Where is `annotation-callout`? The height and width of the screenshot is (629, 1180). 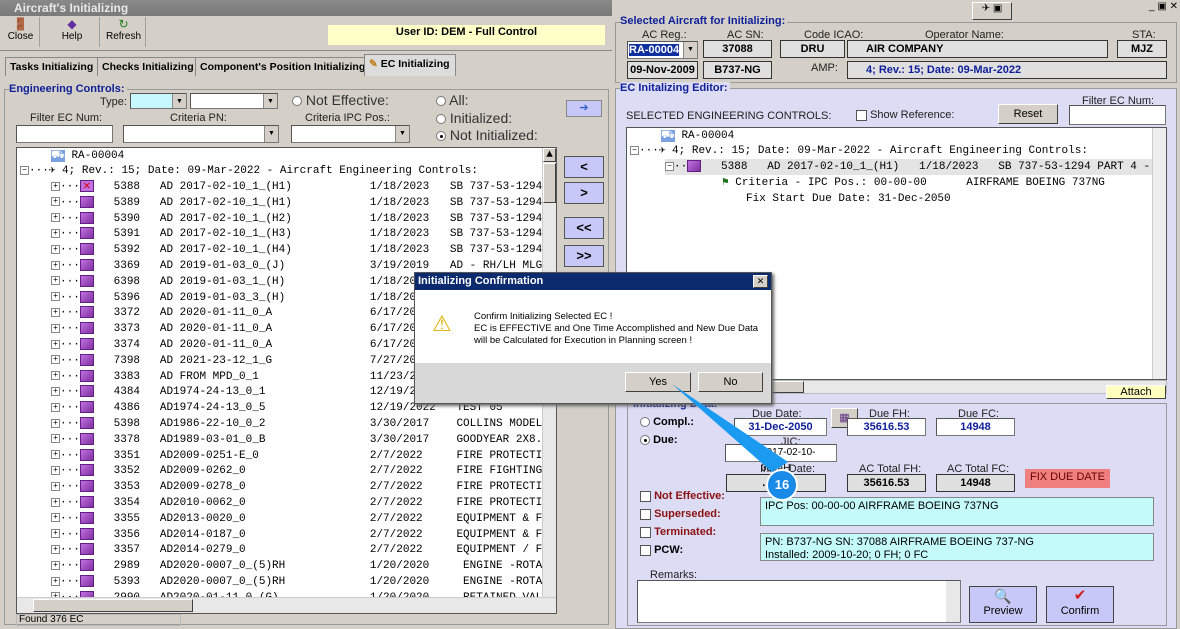
annotation-callout is located at coordinates (735, 442).